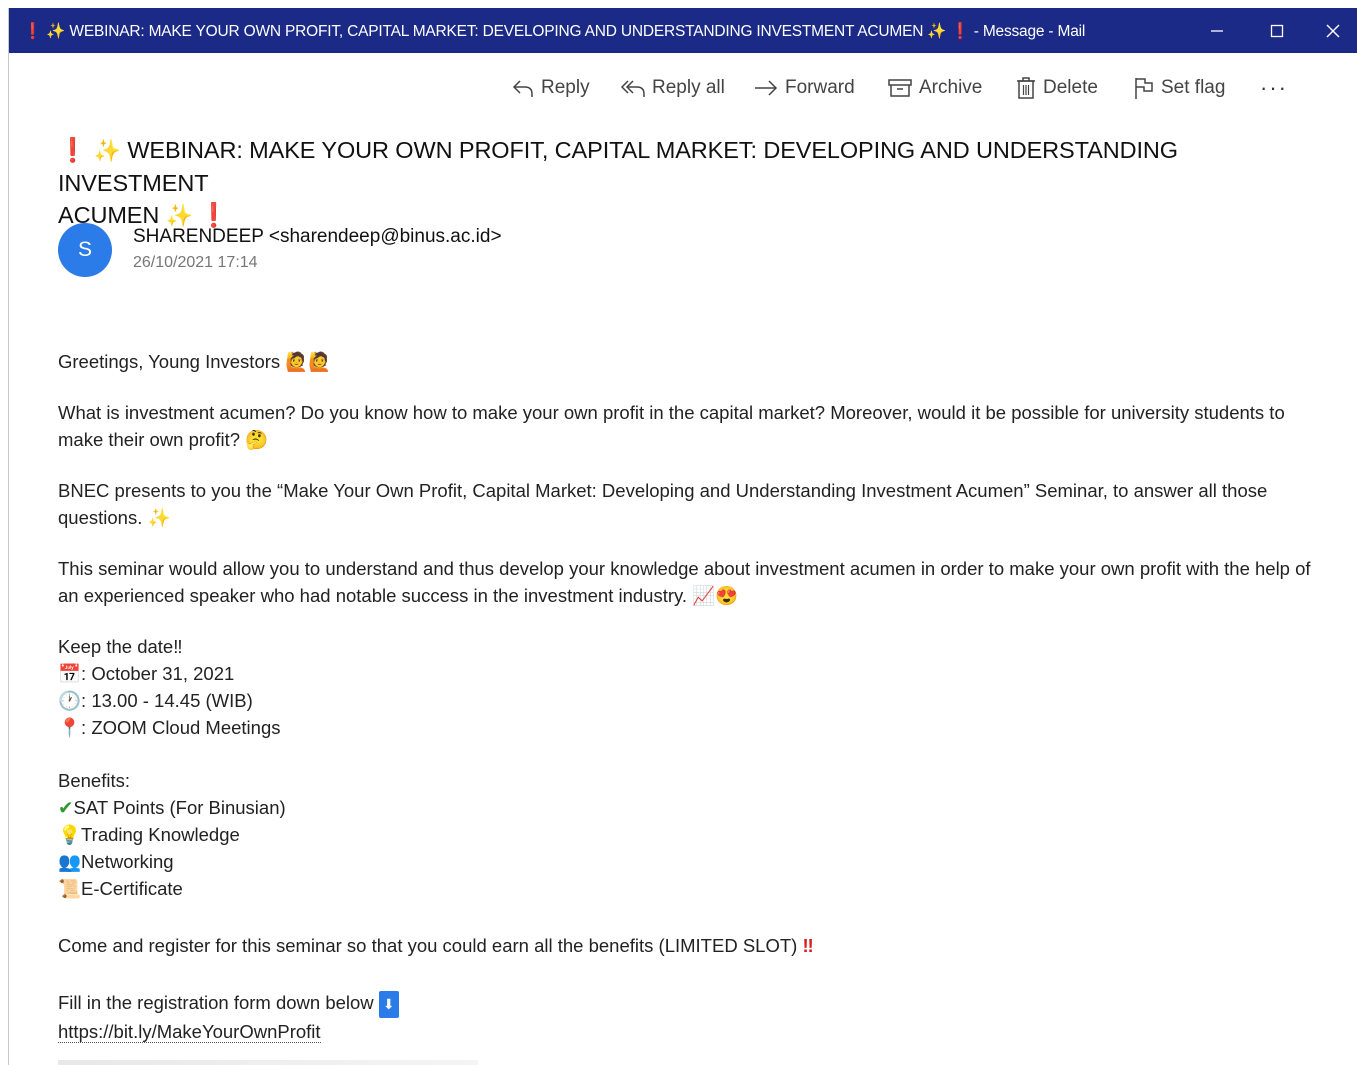  I want to click on forward-button: Forward, so click(804, 88).